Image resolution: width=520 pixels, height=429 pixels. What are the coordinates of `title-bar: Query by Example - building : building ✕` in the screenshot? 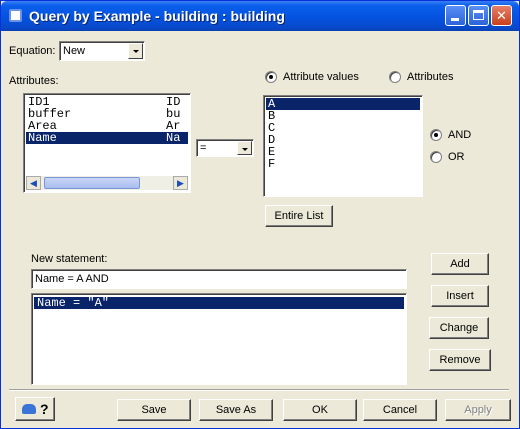 It's located at (260, 16).